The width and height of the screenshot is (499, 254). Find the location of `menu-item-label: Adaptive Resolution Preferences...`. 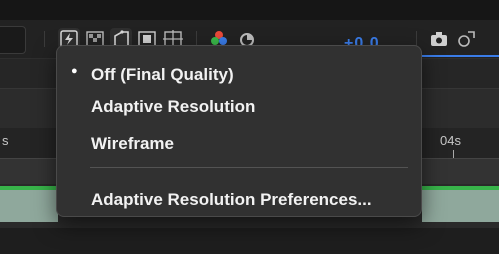

menu-item-label: Adaptive Resolution Preferences... is located at coordinates (231, 199).